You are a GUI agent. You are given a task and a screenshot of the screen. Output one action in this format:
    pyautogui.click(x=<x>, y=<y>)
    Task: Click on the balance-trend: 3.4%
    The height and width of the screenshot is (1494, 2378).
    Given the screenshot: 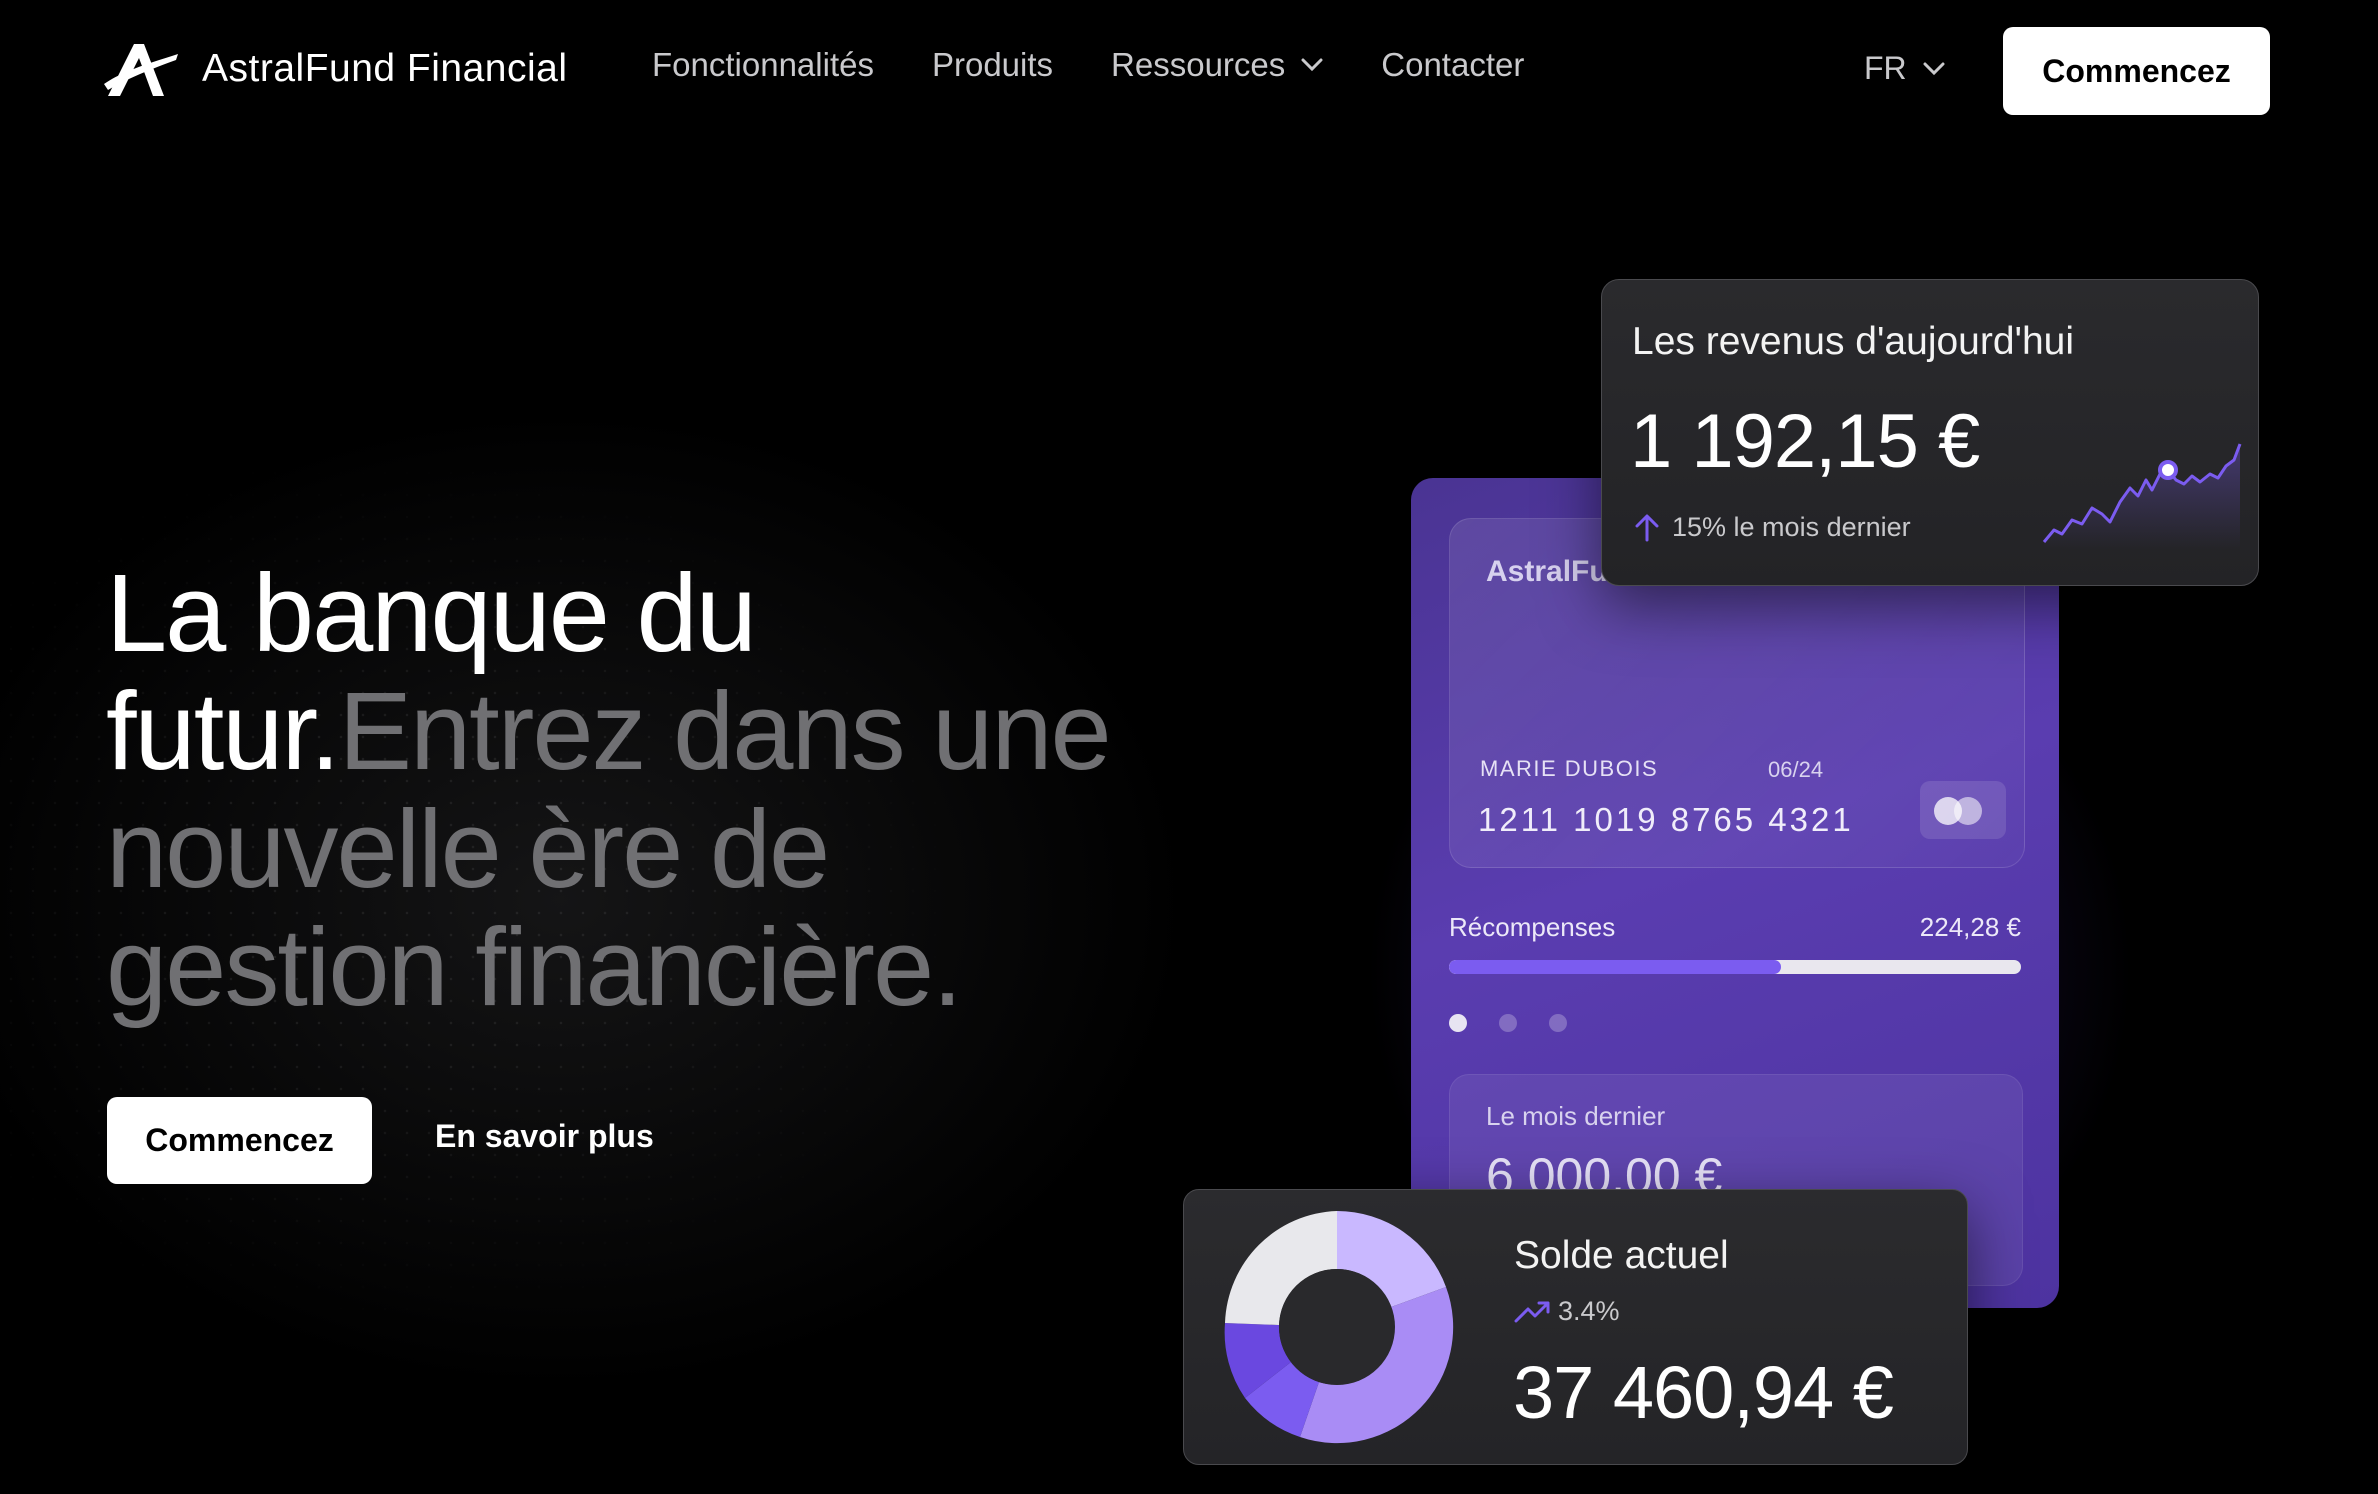 What is the action you would take?
    pyautogui.click(x=1567, y=1311)
    